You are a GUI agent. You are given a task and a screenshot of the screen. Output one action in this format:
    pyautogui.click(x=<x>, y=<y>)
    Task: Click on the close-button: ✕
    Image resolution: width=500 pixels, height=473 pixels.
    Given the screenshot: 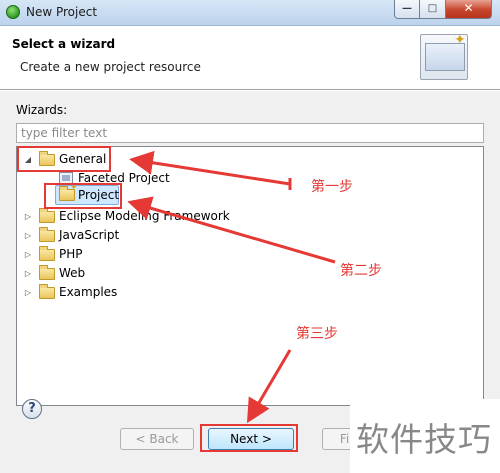 What is the action you would take?
    pyautogui.click(x=469, y=9)
    